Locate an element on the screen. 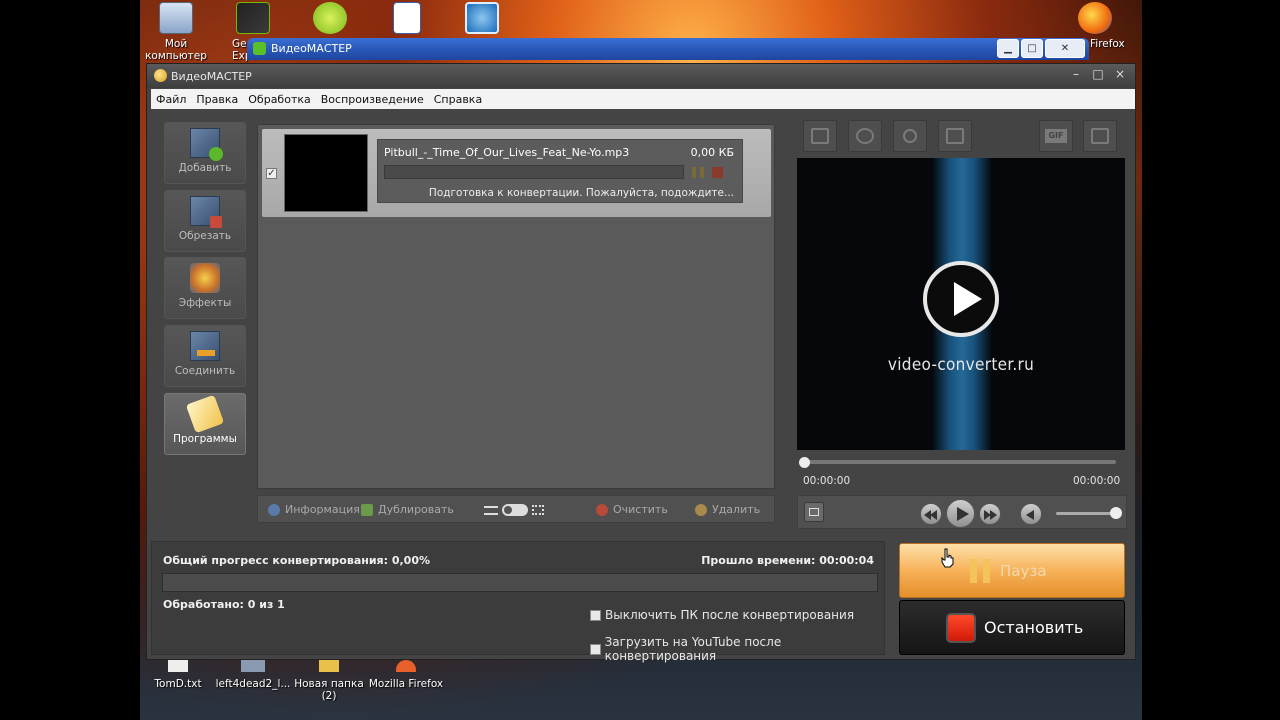  preview-brand-text: video-converter.ru is located at coordinates (961, 365).